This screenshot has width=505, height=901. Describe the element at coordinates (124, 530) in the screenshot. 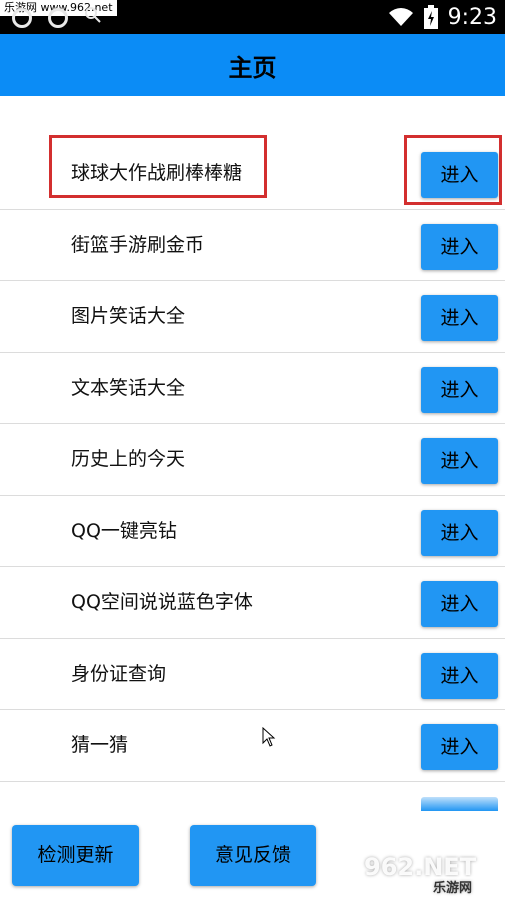

I see `item-label: QQ一键亮钻` at that location.